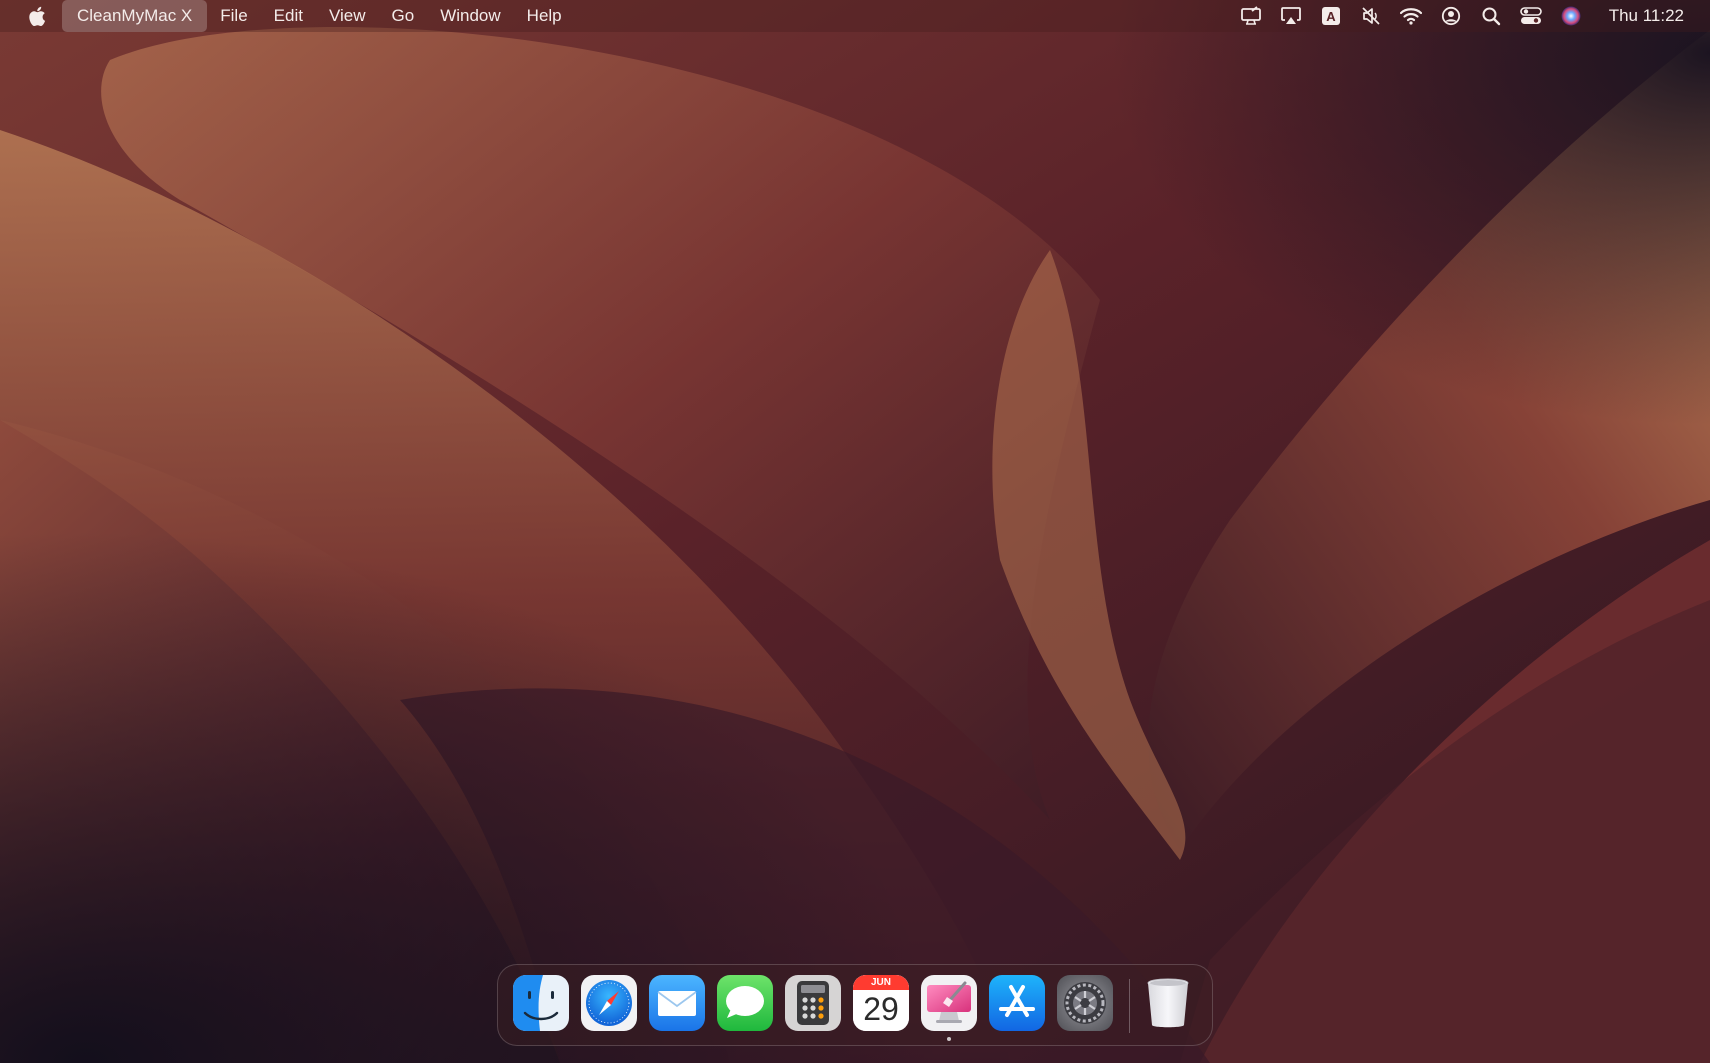  What do you see at coordinates (135, 16) in the screenshot?
I see `menu-app-name: CleanMyMac X` at bounding box center [135, 16].